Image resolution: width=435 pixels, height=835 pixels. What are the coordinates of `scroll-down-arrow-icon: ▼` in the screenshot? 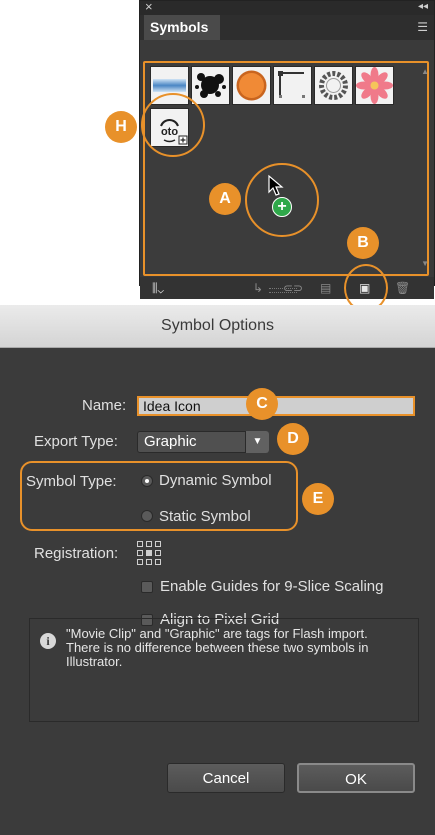 It's located at (425, 263).